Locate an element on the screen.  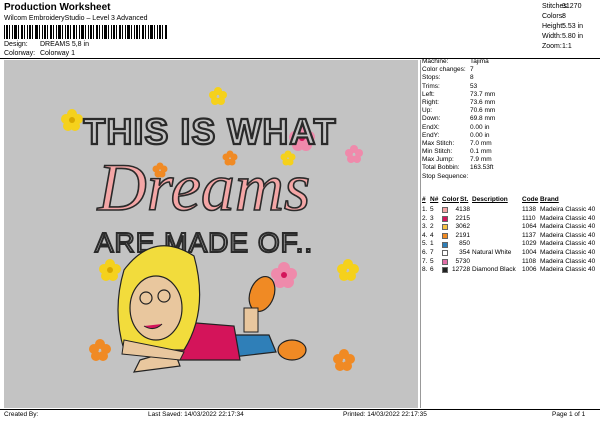
colorway-row: Colorway: Colorway 1 is located at coordinates (39, 53).